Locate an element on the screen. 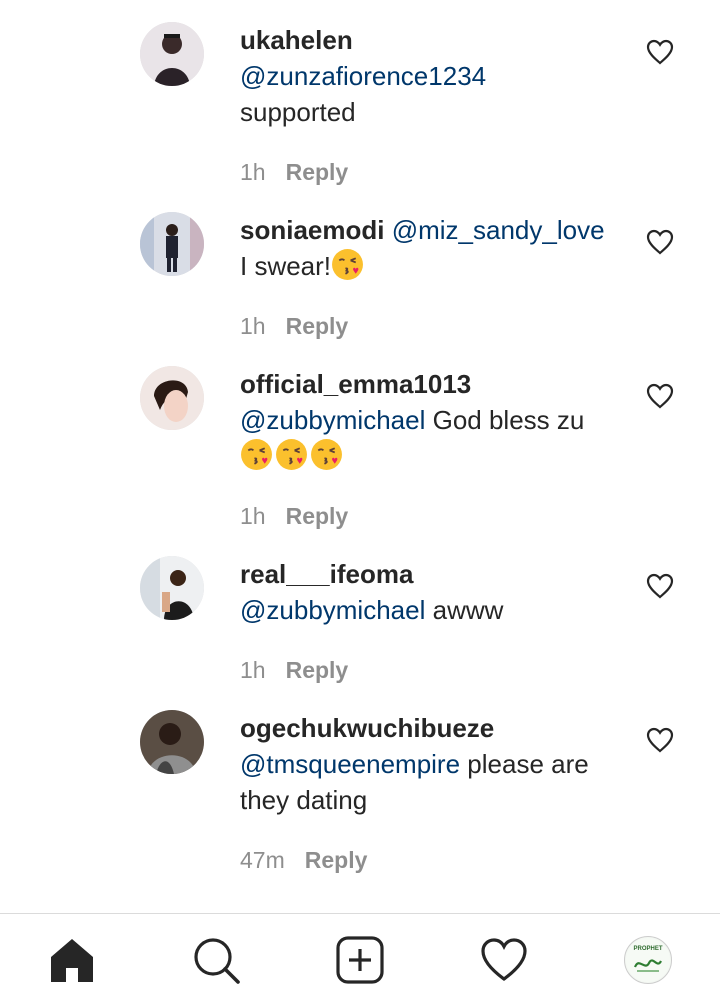 The image size is (720, 1005). home-icon is located at coordinates (72, 960).